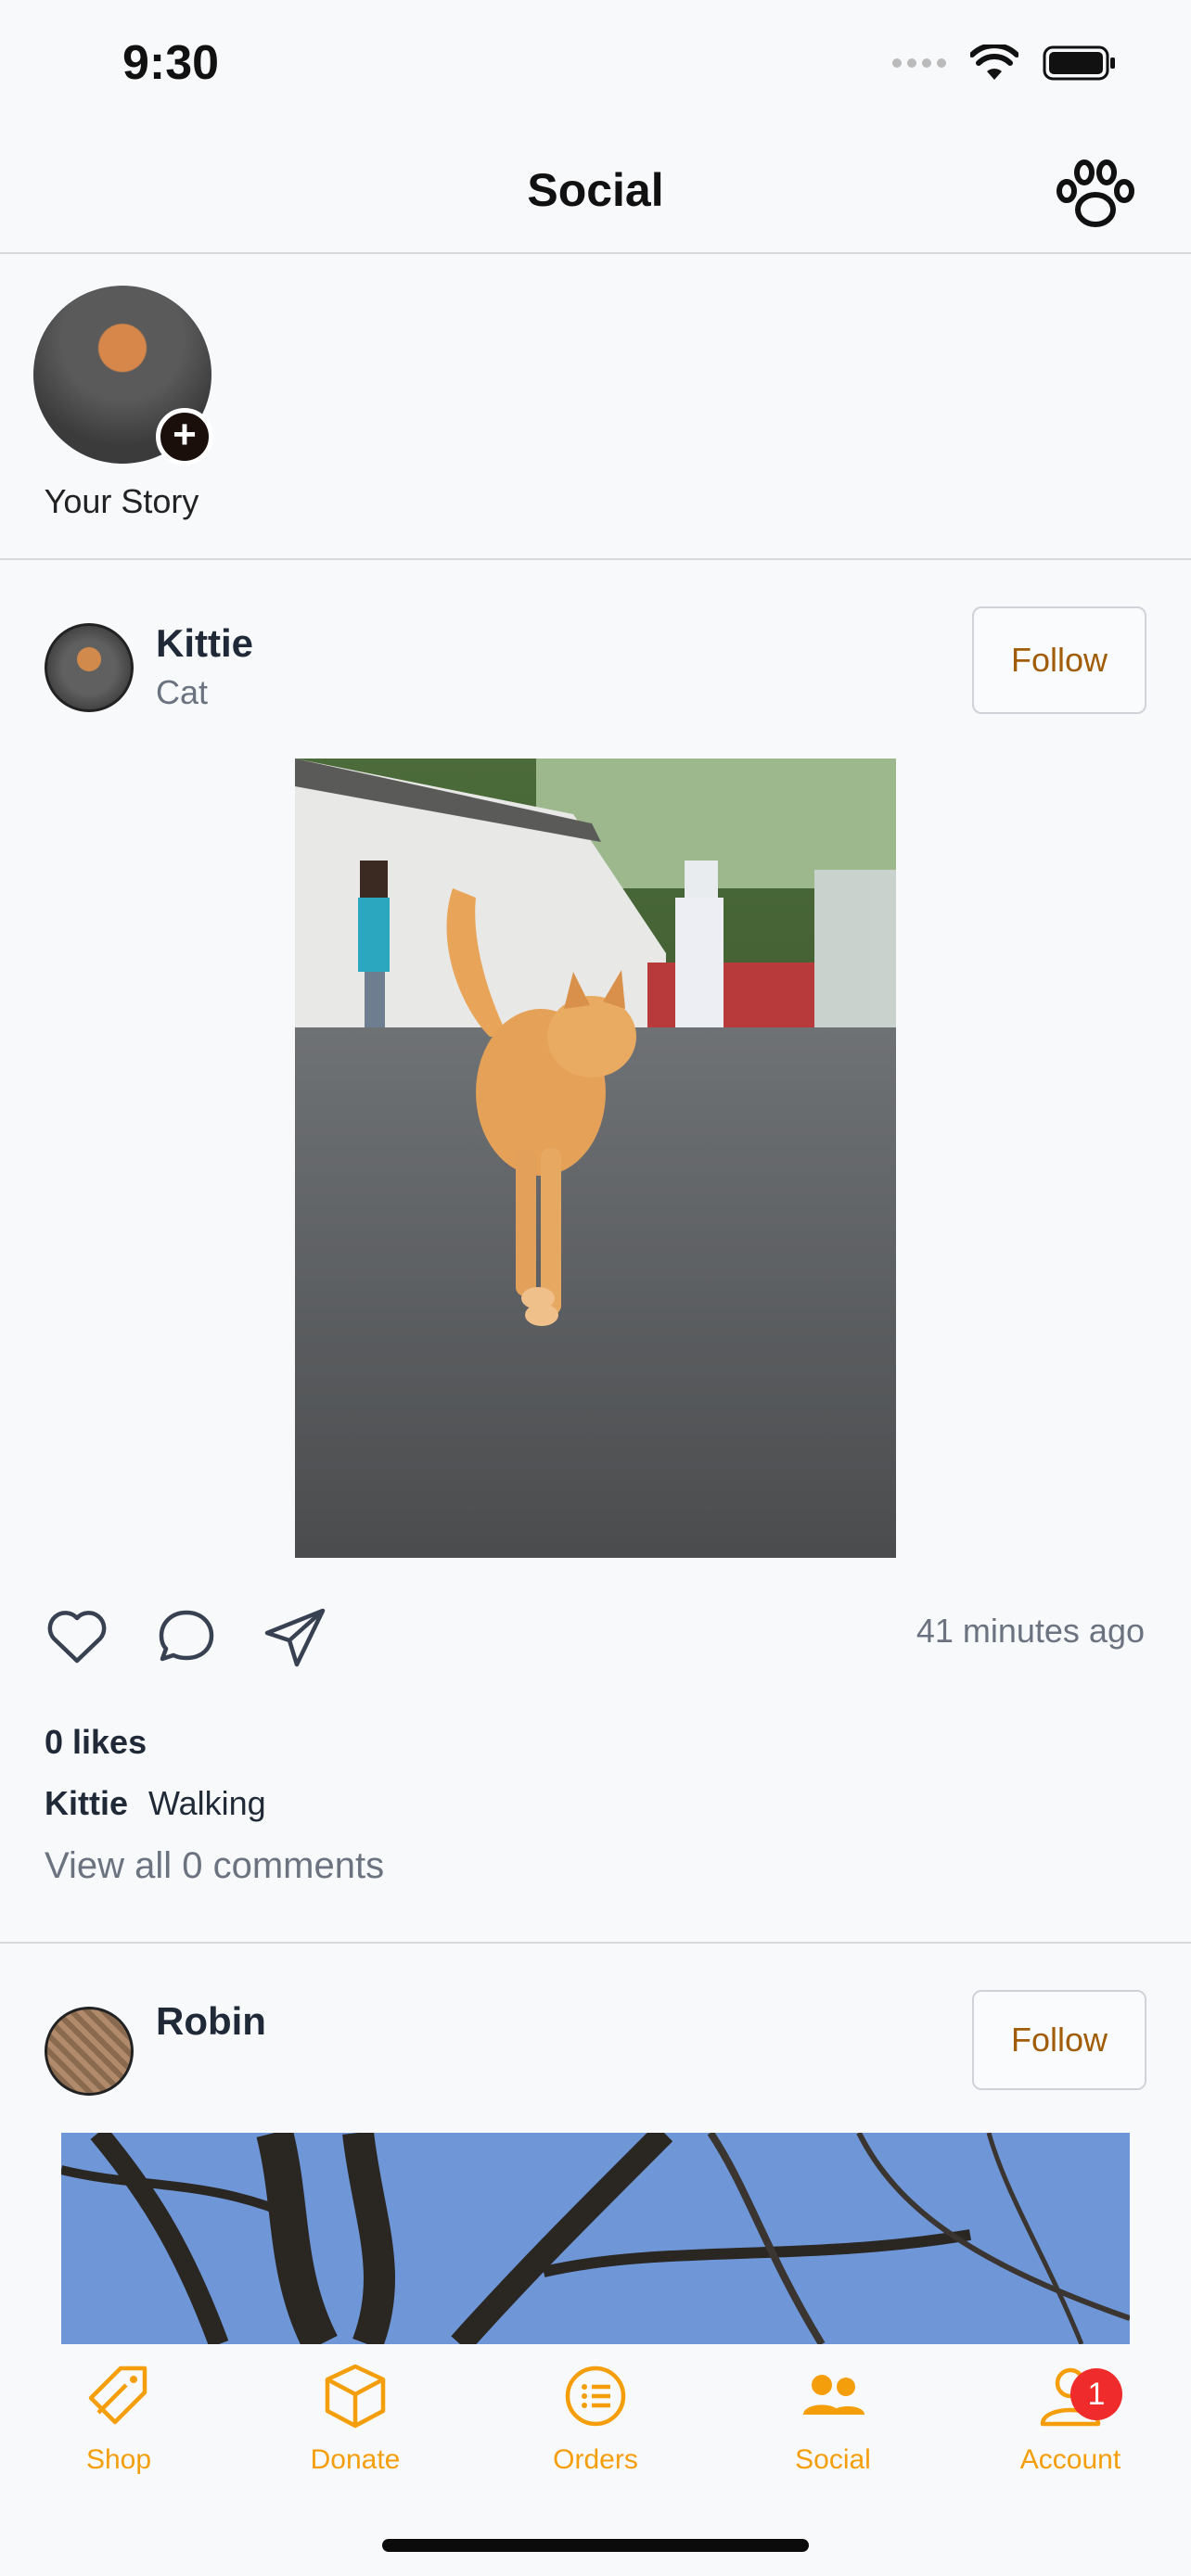  Describe the element at coordinates (211, 2021) in the screenshot. I see `post-author-name: Robin` at that location.